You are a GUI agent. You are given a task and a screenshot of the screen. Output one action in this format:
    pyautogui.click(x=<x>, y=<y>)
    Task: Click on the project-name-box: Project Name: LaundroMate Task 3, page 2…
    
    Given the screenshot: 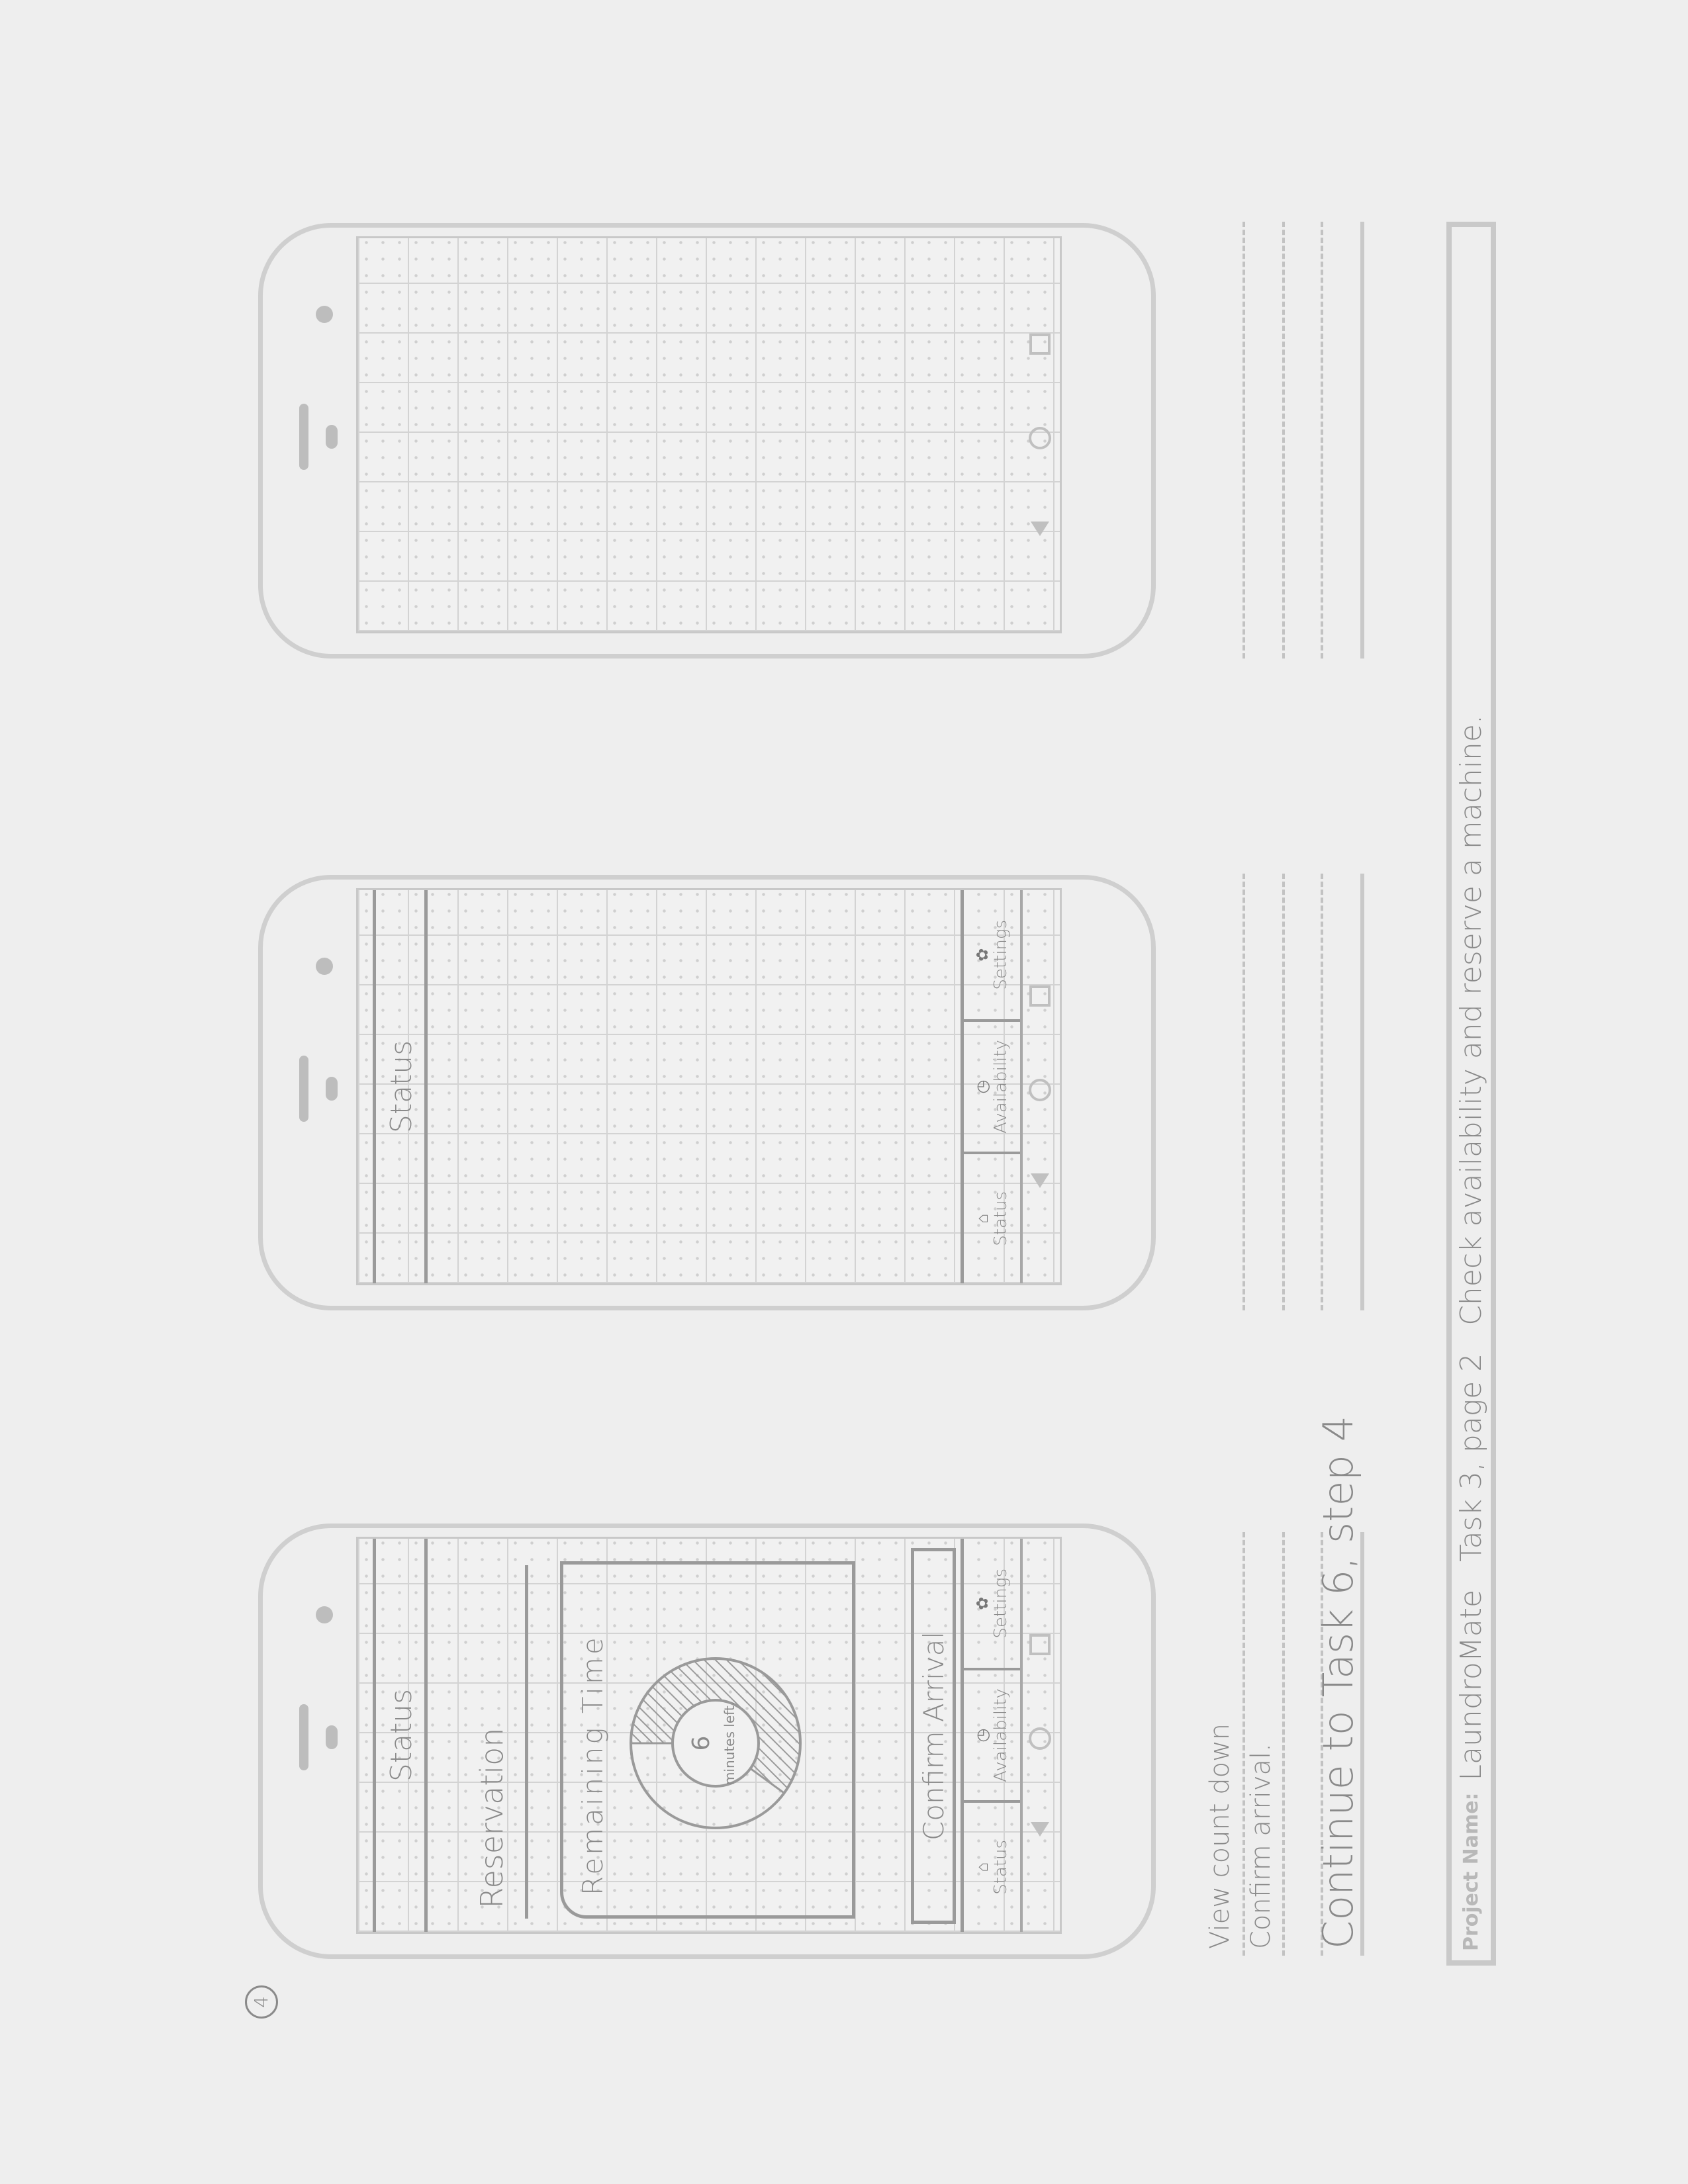 What is the action you would take?
    pyautogui.click(x=1471, y=1094)
    